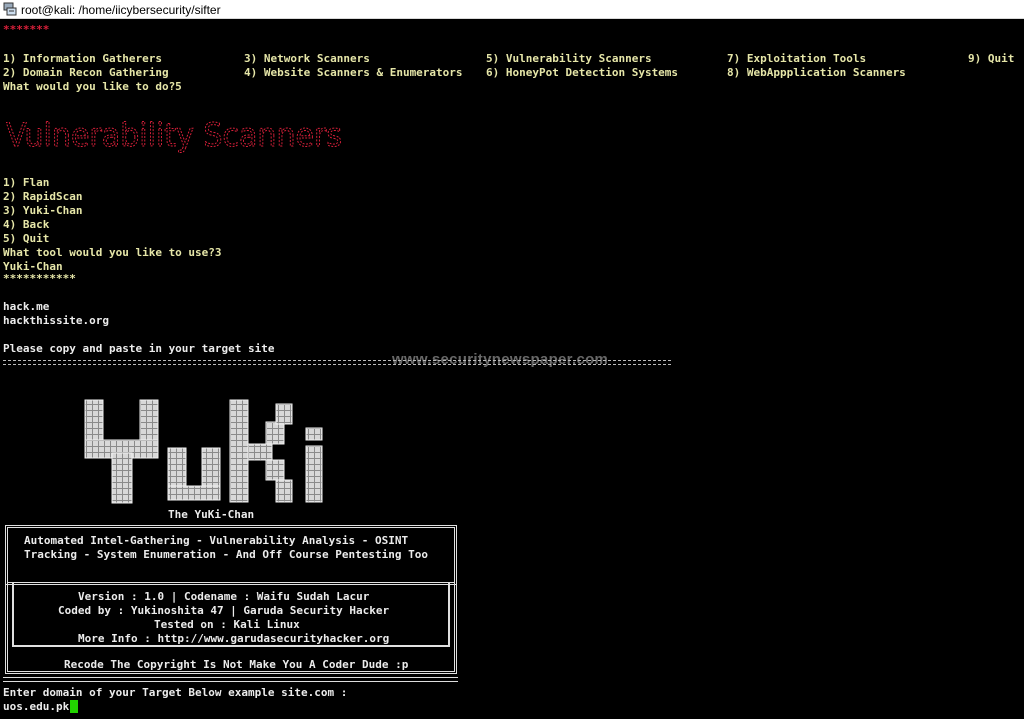  What do you see at coordinates (56, 320) in the screenshot?
I see `target-hackthissite: hackthissite.org` at bounding box center [56, 320].